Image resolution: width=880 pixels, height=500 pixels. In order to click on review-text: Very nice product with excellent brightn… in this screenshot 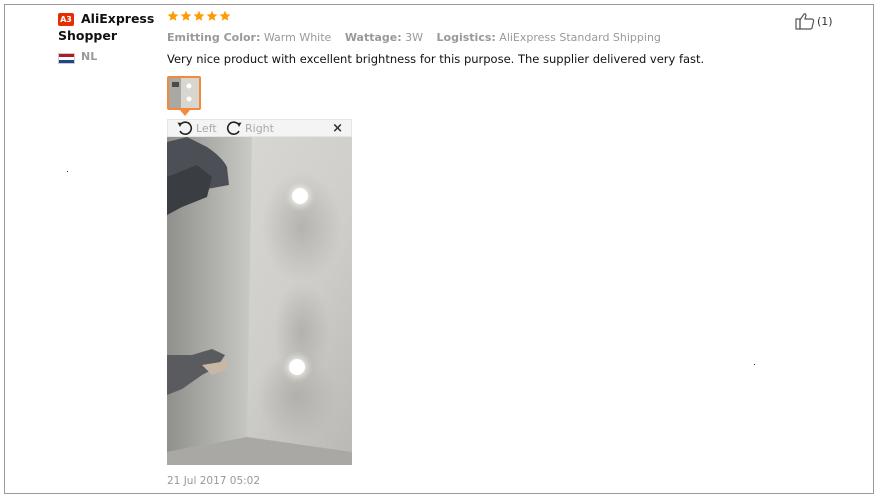, I will do `click(436, 59)`.